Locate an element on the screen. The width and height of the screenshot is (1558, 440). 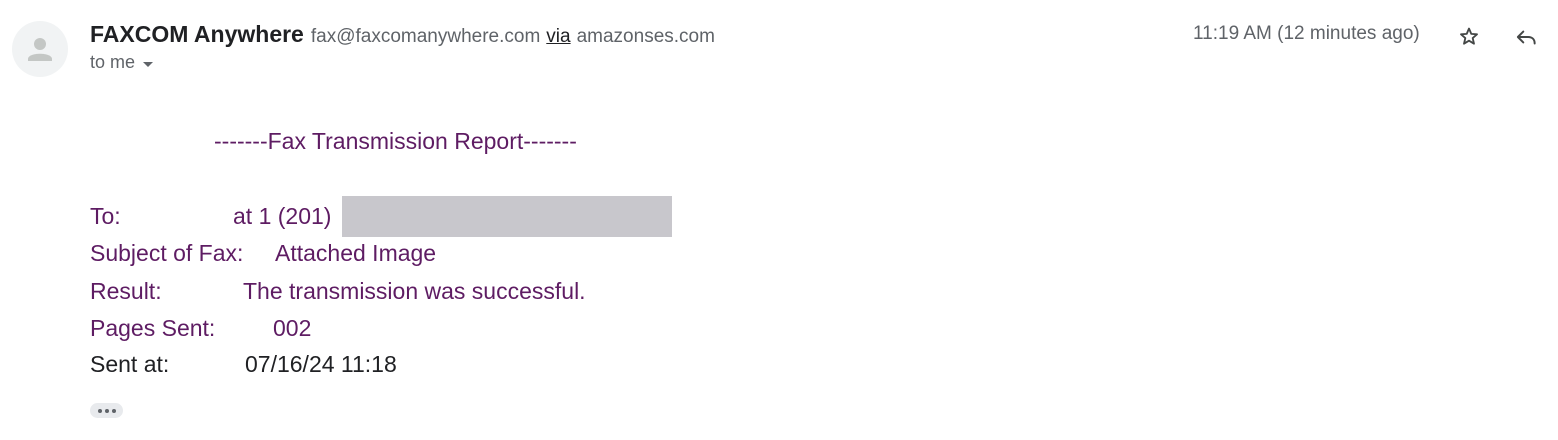
redaction-block is located at coordinates (507, 216).